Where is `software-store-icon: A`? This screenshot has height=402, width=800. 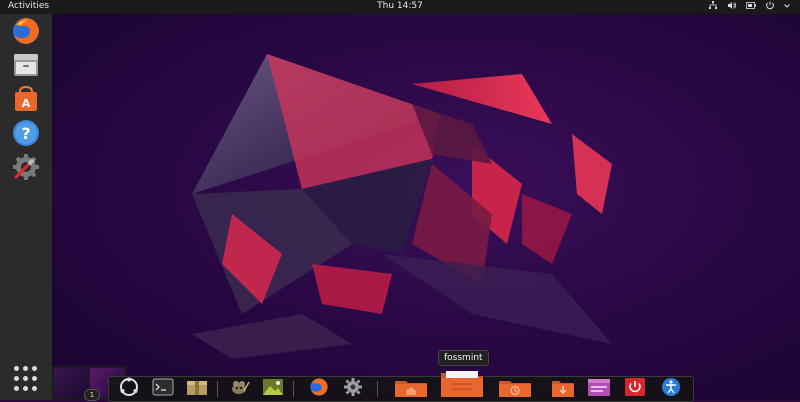
software-store-icon: A is located at coordinates (26, 99).